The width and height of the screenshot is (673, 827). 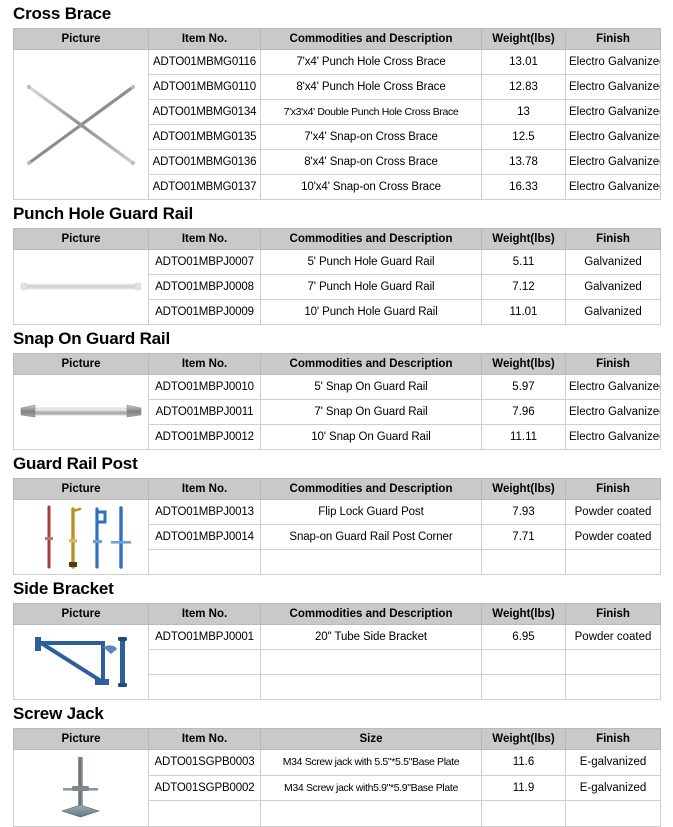 I want to click on cell-weight: 11.6, so click(x=523, y=762).